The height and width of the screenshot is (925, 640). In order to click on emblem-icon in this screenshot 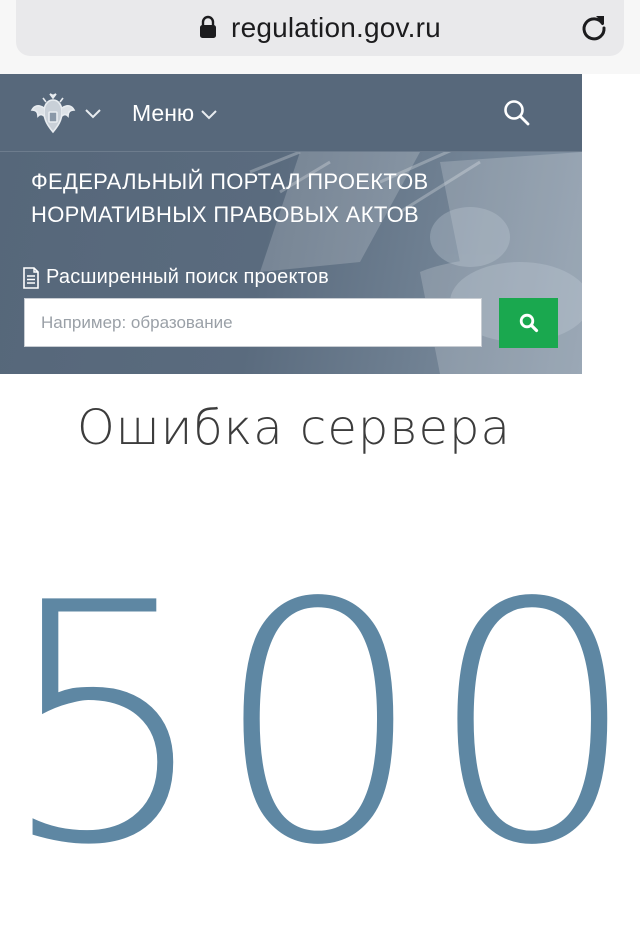, I will do `click(53, 114)`.